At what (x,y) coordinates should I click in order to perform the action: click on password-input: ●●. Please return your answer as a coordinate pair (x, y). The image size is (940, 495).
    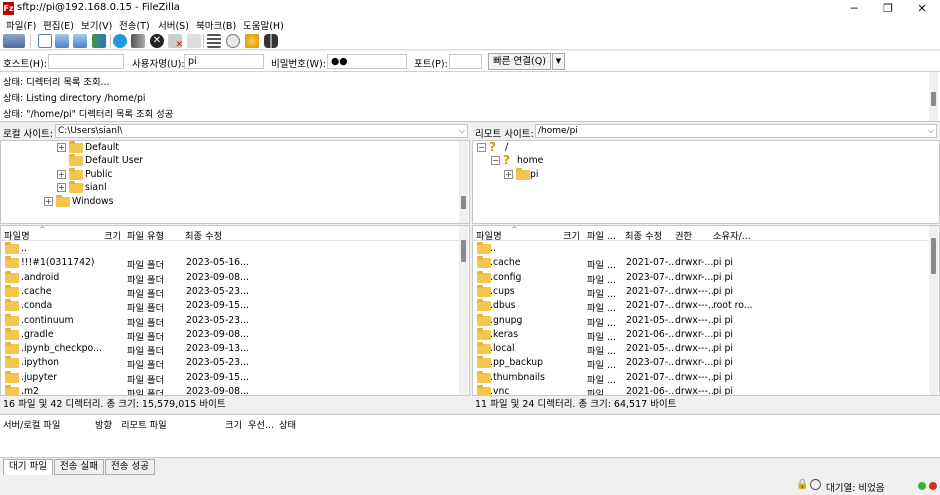
    Looking at the image, I should click on (367, 61).